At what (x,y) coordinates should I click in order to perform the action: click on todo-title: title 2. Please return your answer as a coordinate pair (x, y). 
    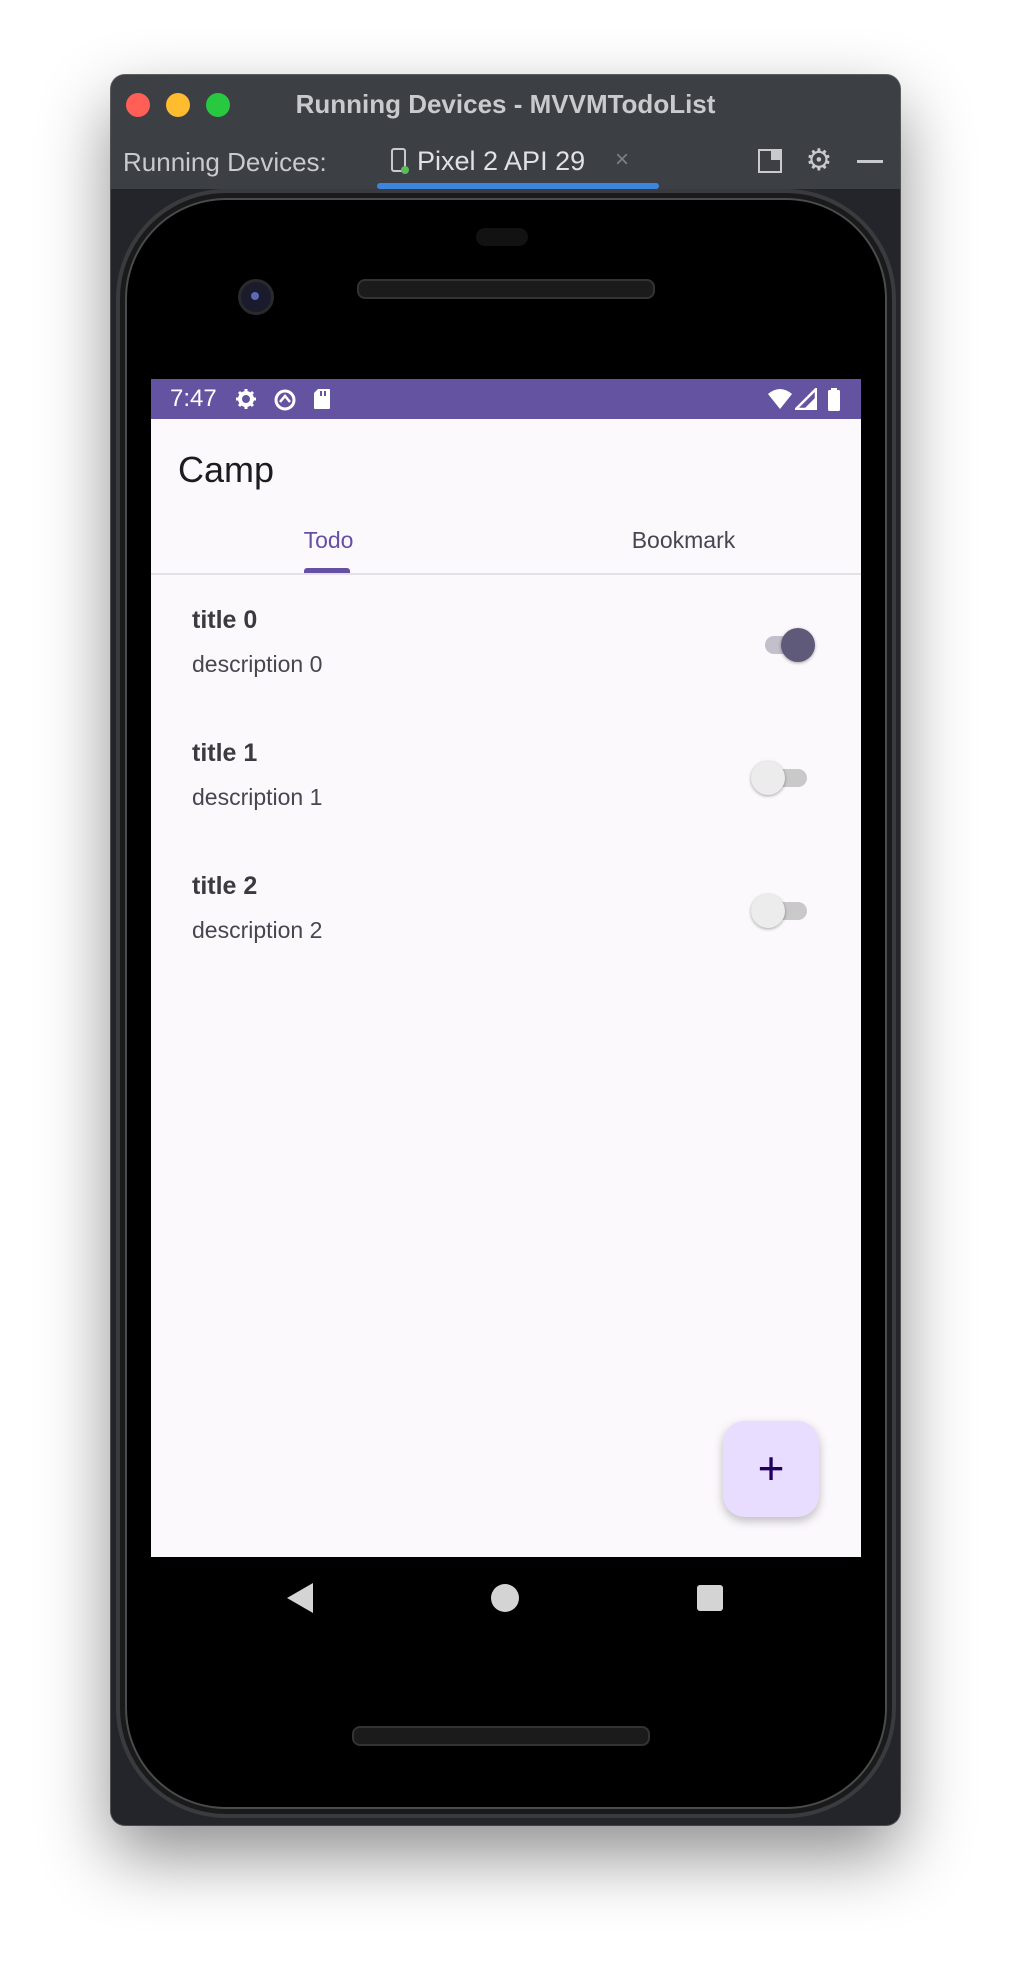
    Looking at the image, I should click on (225, 886).